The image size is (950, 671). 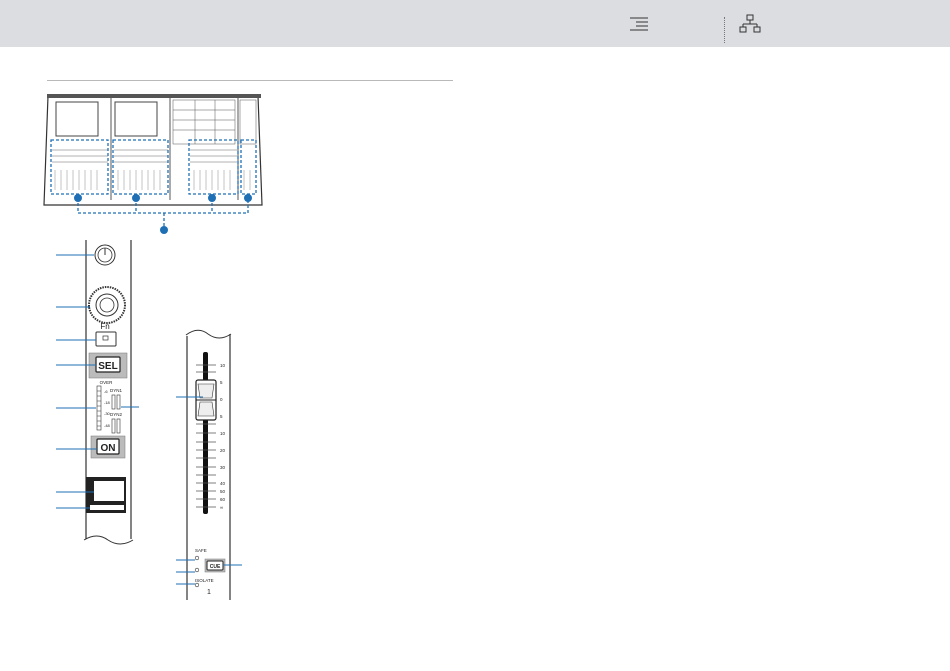 What do you see at coordinates (197, 570) in the screenshot?
I see `cue-indicator` at bounding box center [197, 570].